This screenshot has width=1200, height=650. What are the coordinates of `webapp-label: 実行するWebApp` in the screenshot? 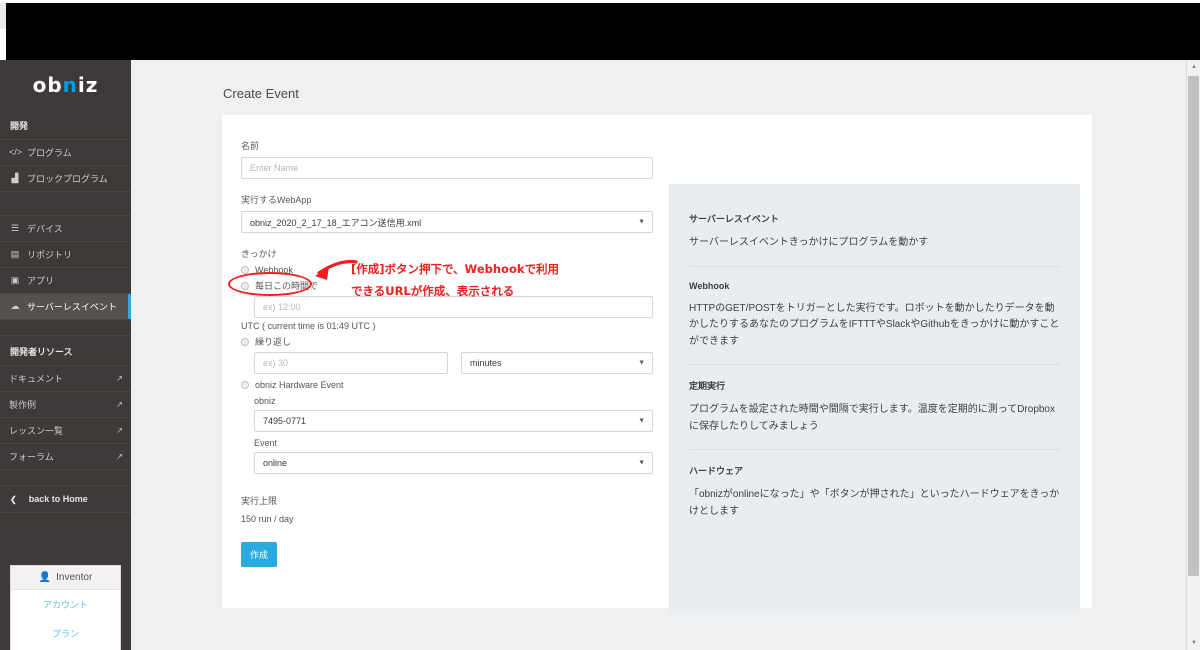 It's located at (276, 200).